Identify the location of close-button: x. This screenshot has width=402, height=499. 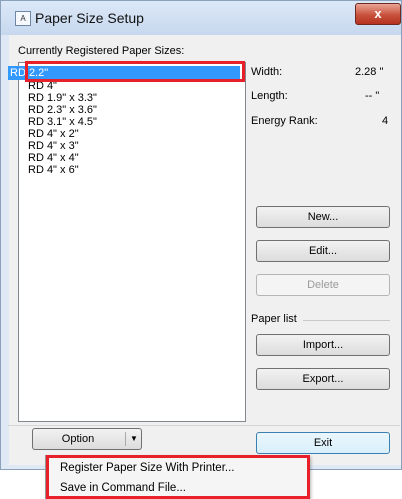
(378, 14).